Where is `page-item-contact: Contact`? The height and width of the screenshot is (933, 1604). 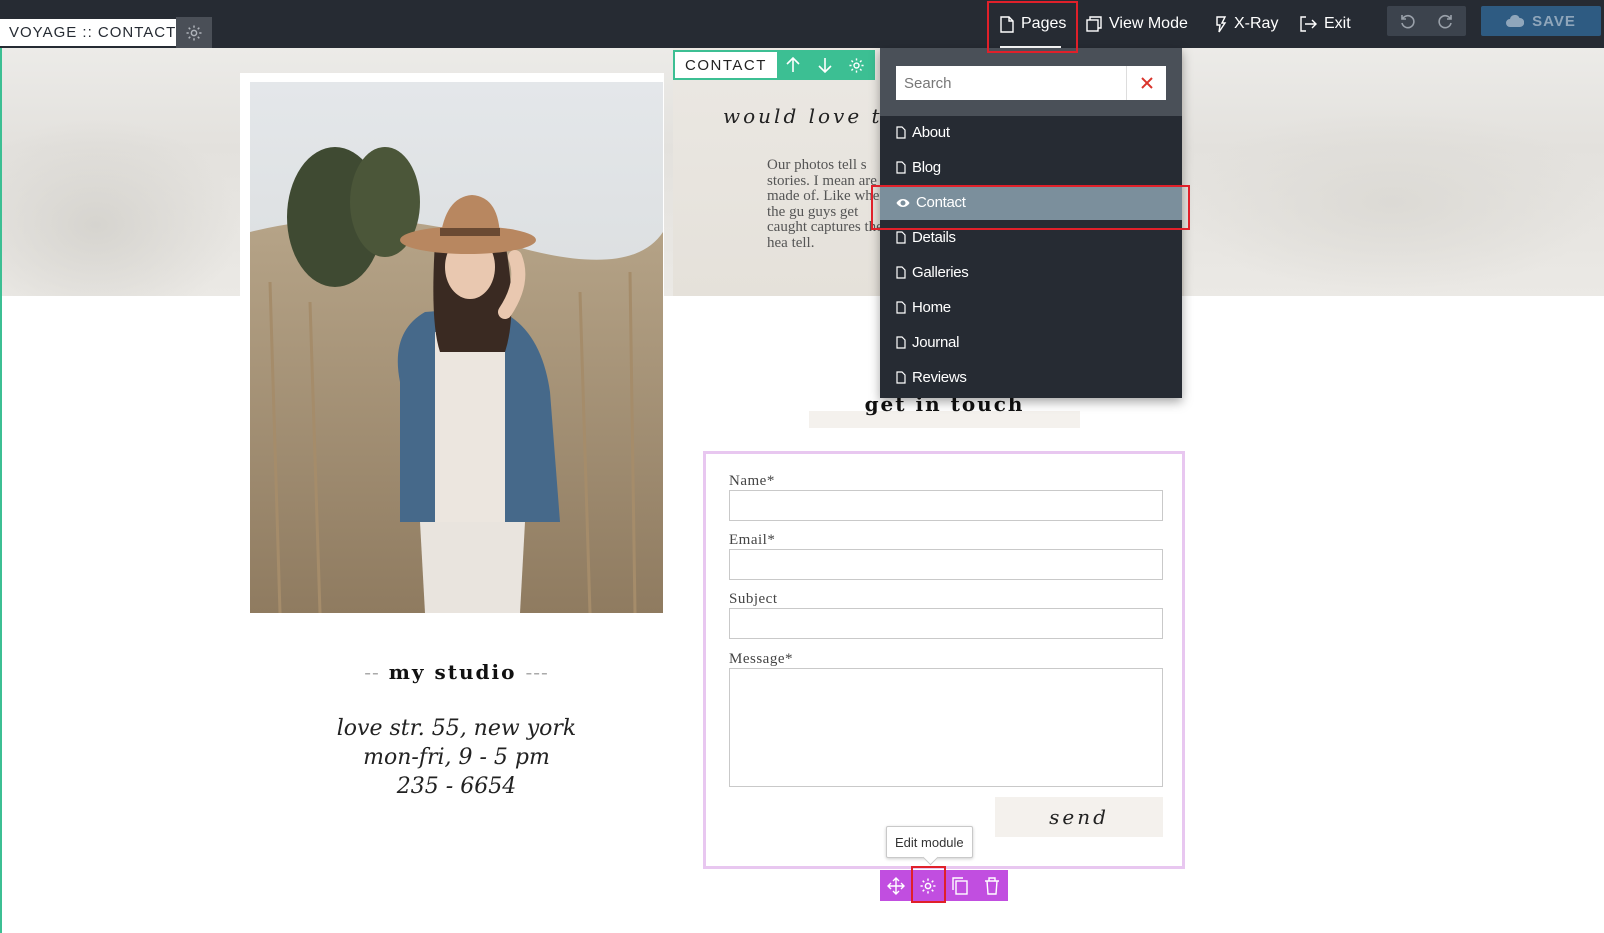
page-item-contact: Contact is located at coordinates (1031, 202).